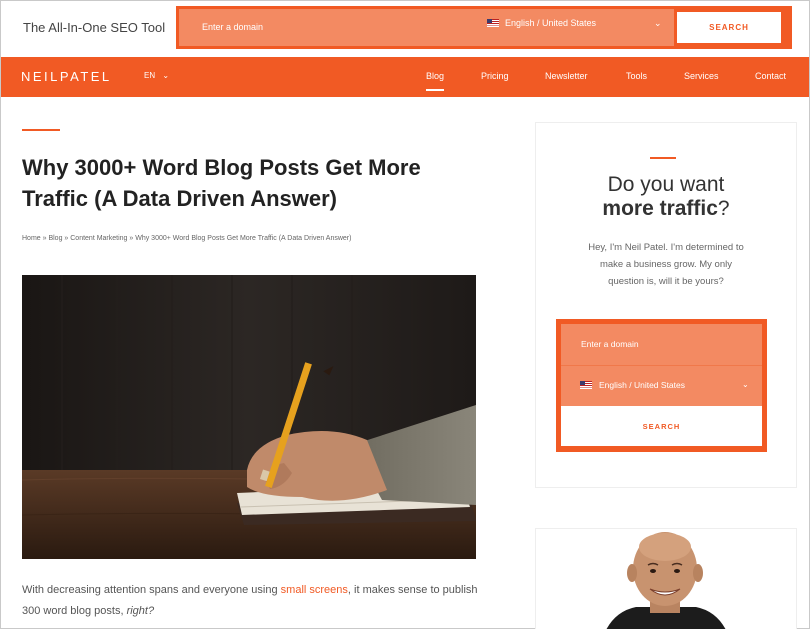 The width and height of the screenshot is (810, 629). What do you see at coordinates (435, 81) in the screenshot?
I see `nav-item-blog: Blog` at bounding box center [435, 81].